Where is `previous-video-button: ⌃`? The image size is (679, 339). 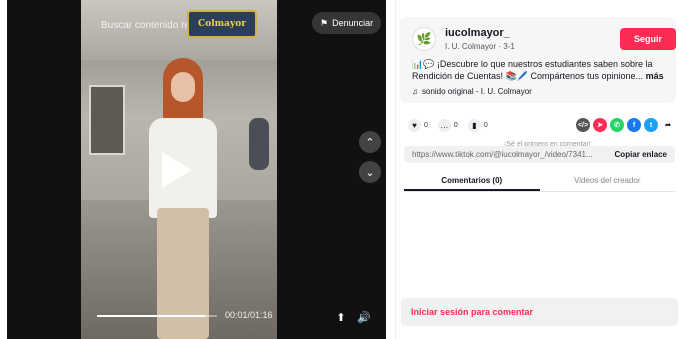
previous-video-button: ⌃ is located at coordinates (370, 142).